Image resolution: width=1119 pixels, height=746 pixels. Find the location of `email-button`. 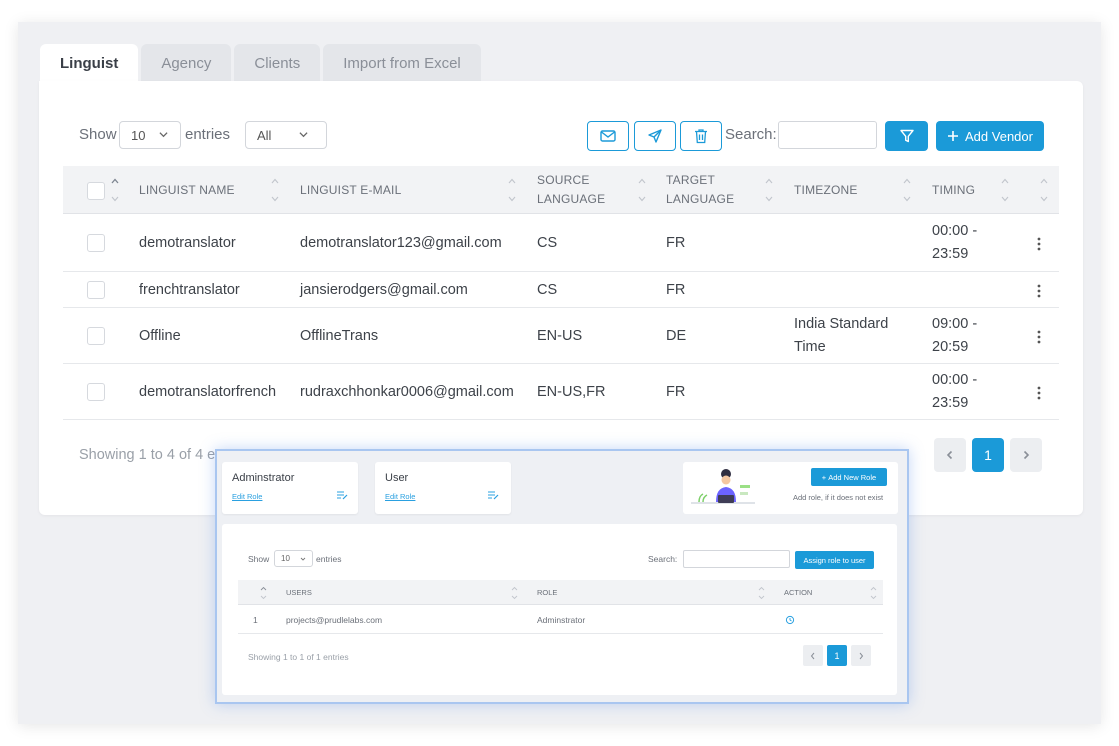

email-button is located at coordinates (608, 136).